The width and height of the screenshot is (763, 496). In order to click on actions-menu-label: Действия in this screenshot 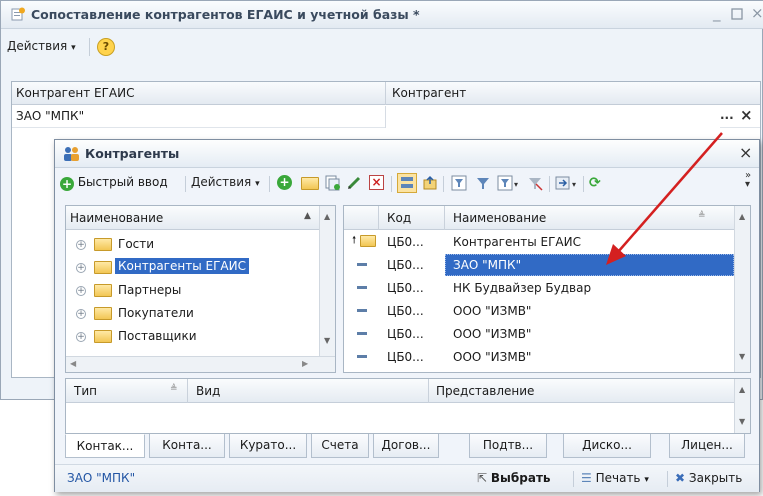, I will do `click(37, 46)`.